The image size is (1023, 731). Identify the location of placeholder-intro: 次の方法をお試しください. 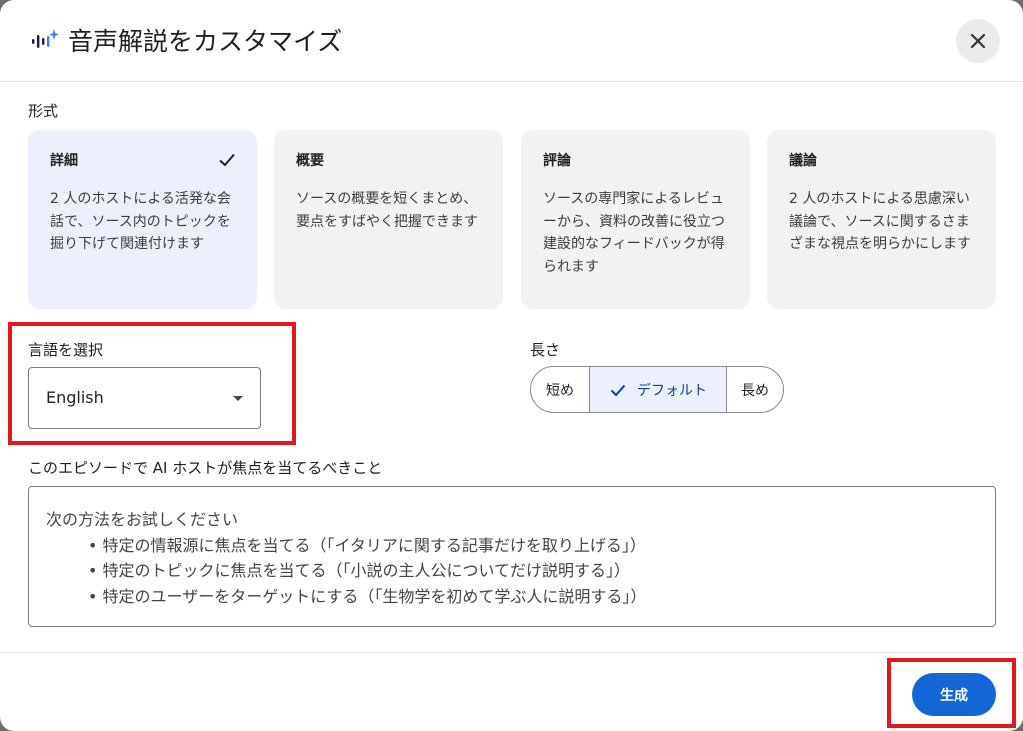
(142, 519).